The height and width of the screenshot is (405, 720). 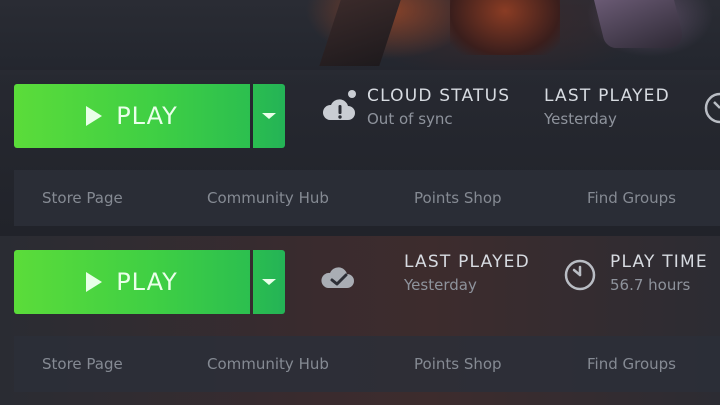 I want to click on cloud-check-icon, so click(x=337, y=277).